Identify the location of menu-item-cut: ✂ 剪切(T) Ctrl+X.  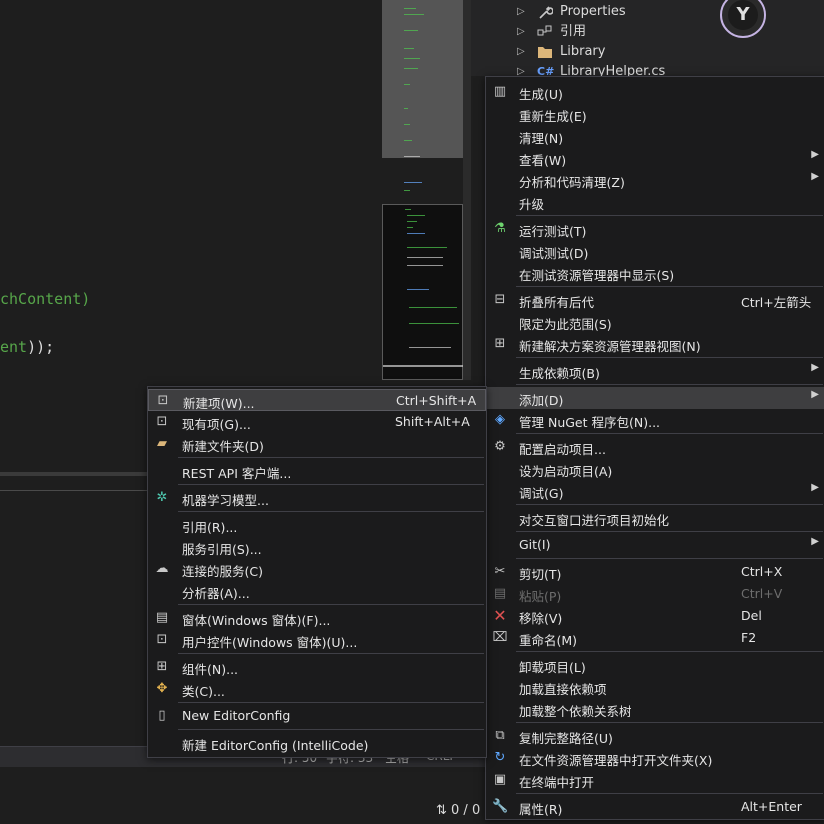
(655, 572).